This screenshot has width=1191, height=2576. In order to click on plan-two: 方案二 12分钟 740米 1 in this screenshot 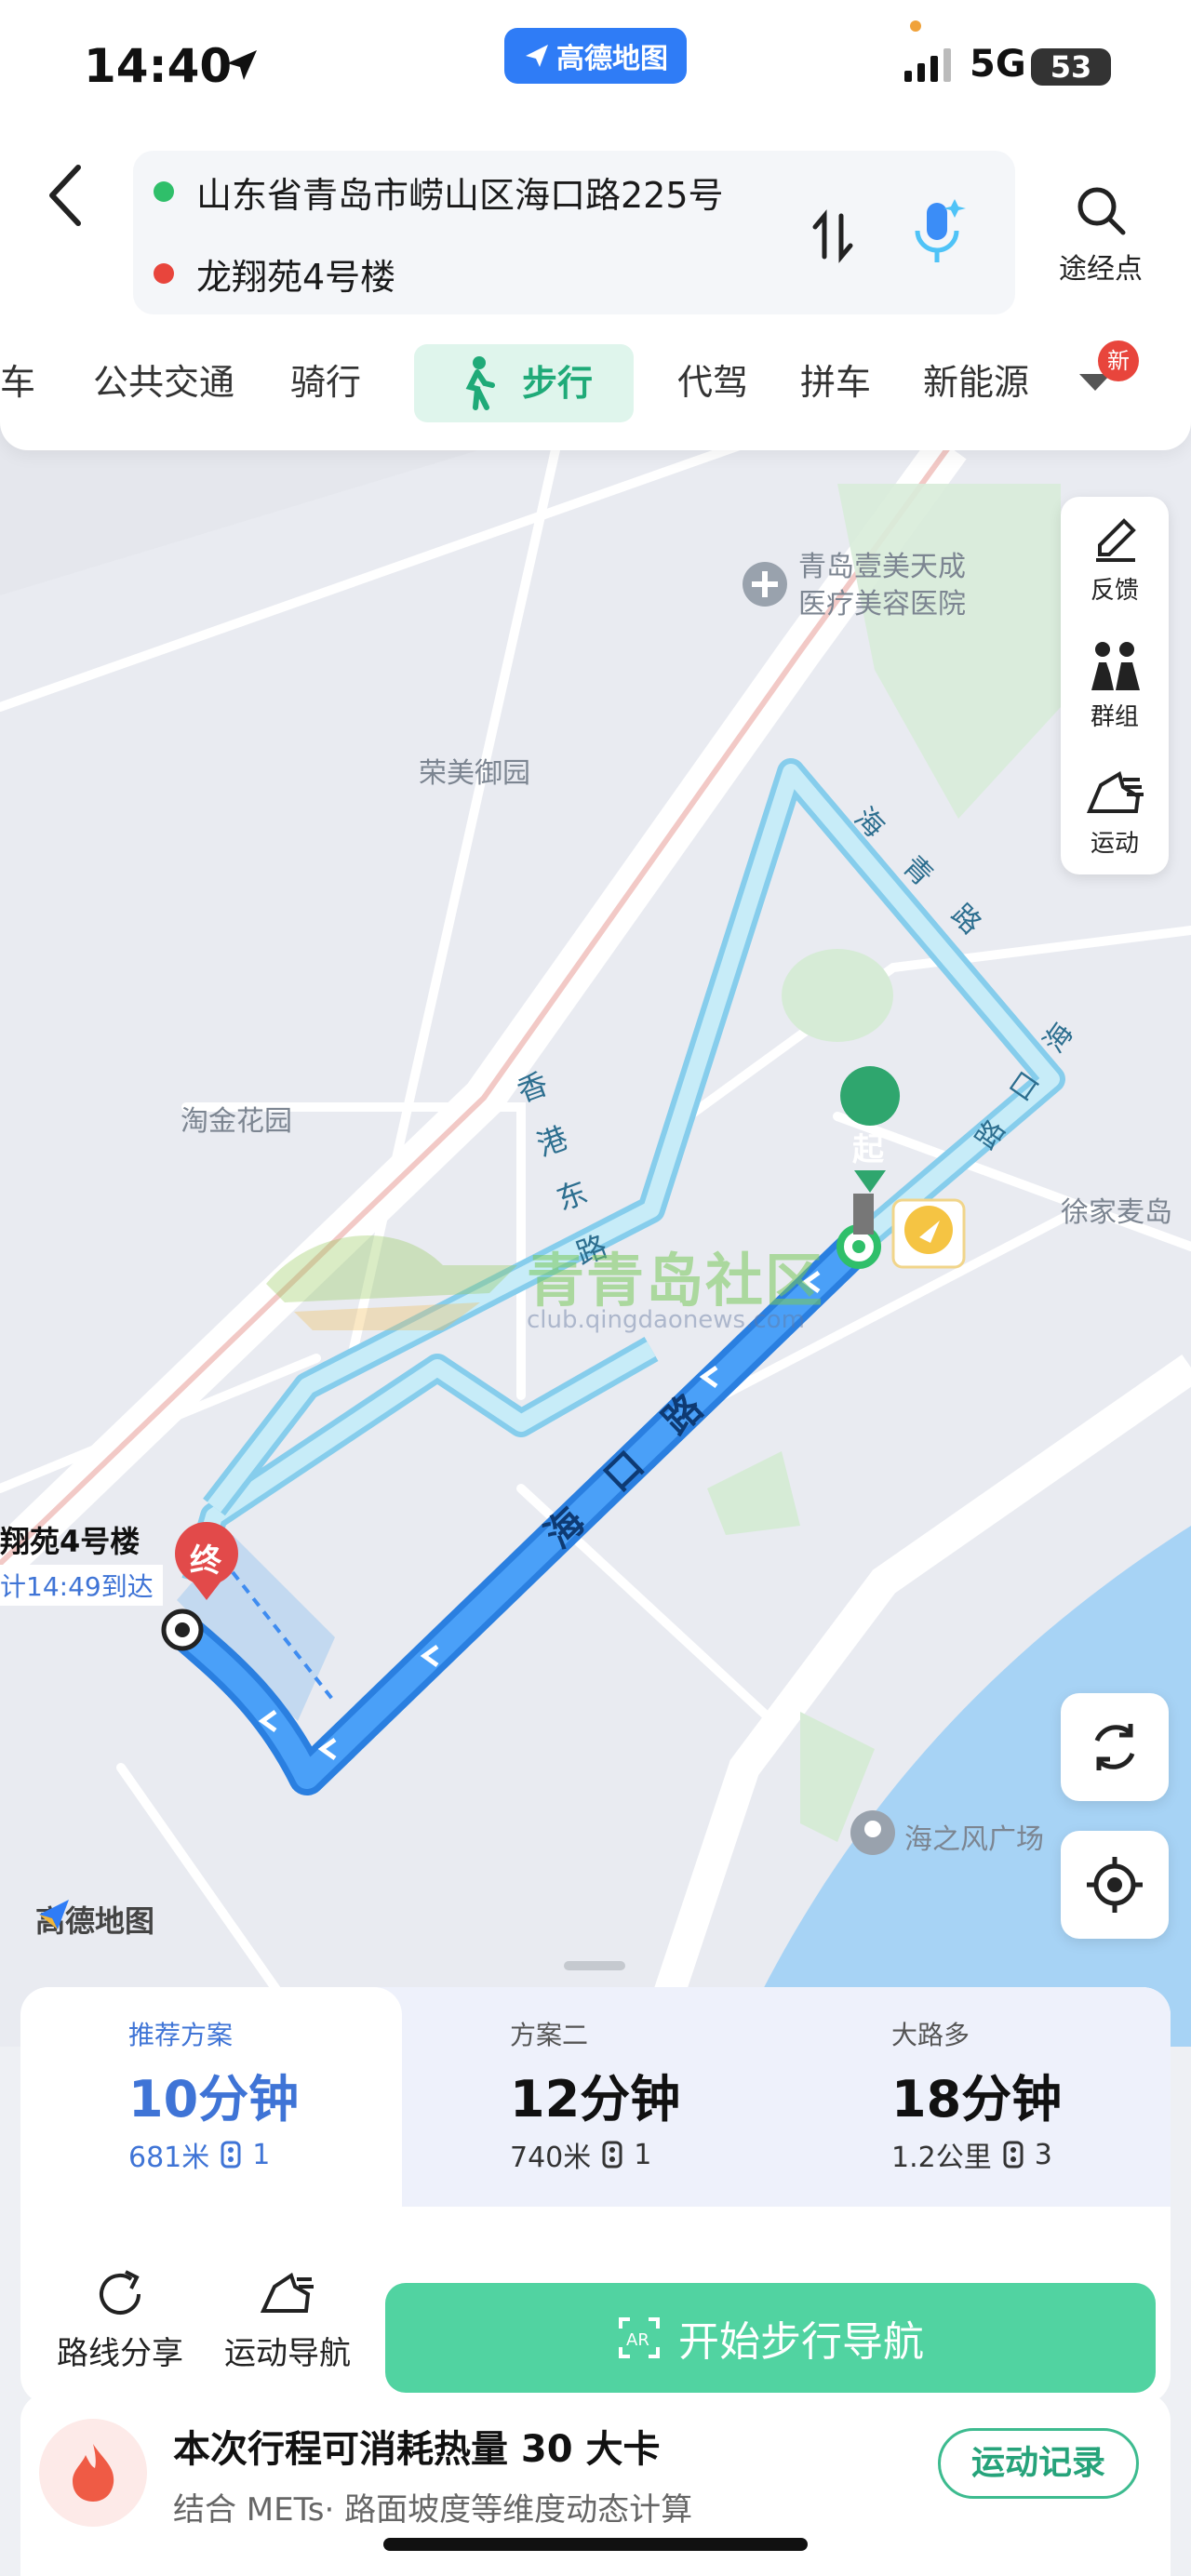, I will do `click(592, 2097)`.